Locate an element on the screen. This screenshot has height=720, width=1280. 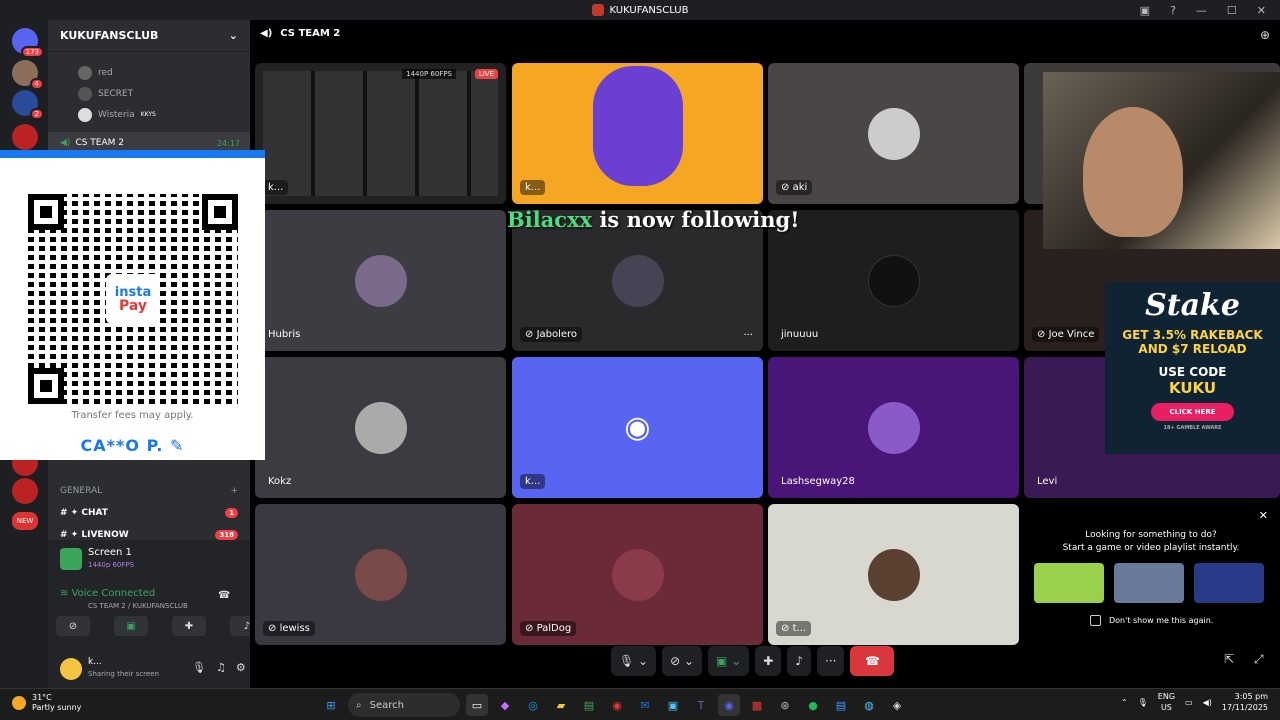
server-item-active is located at coordinates (25, 137).